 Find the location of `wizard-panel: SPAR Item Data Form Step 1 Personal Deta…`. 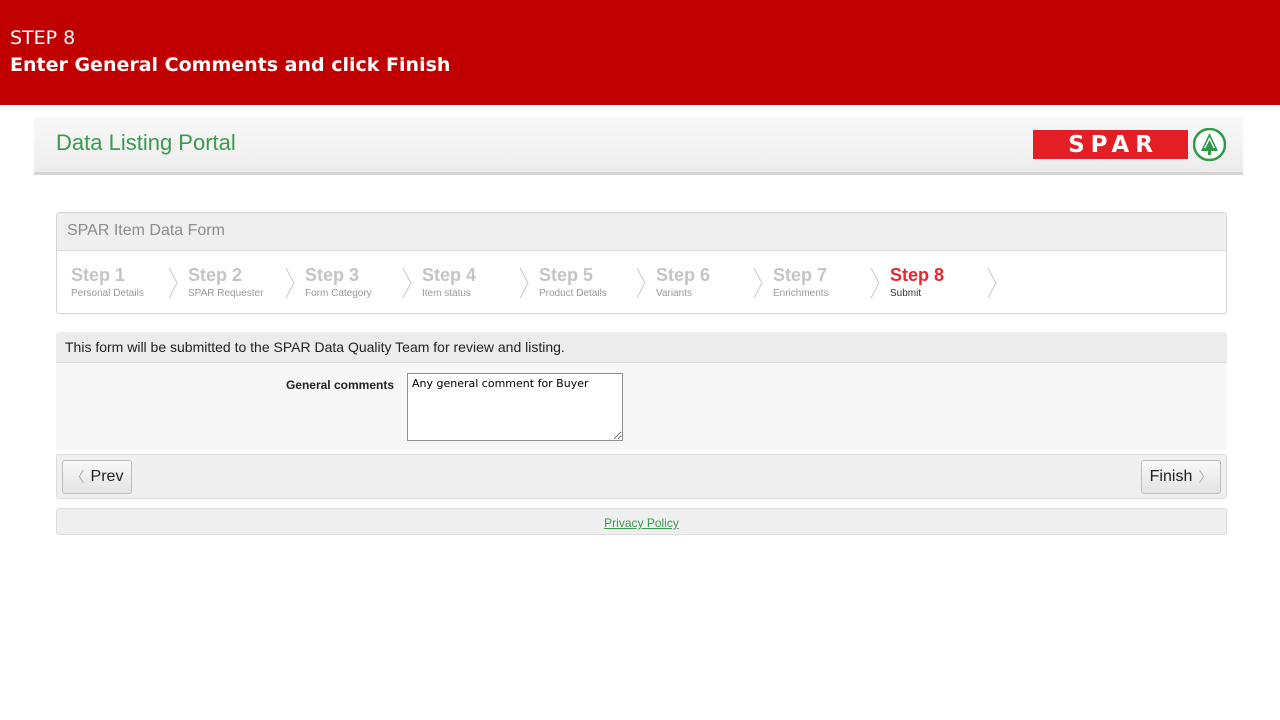

wizard-panel: SPAR Item Data Form Step 1 Personal Deta… is located at coordinates (641, 263).